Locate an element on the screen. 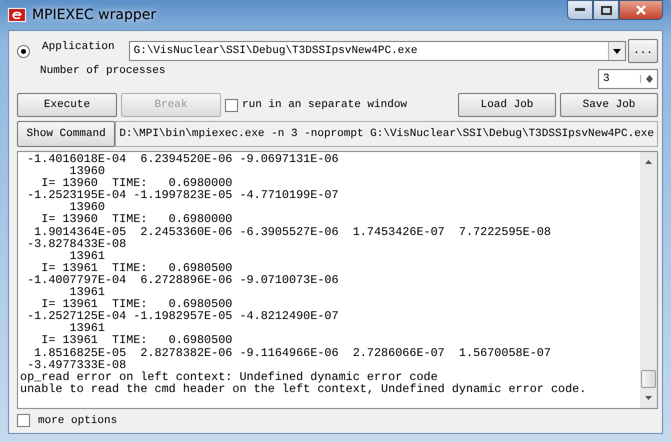 The width and height of the screenshot is (671, 442). output-line: -1.2527125E-04 -1.1982957E-05 -4.8212490E-07 is located at coordinates (182, 316).